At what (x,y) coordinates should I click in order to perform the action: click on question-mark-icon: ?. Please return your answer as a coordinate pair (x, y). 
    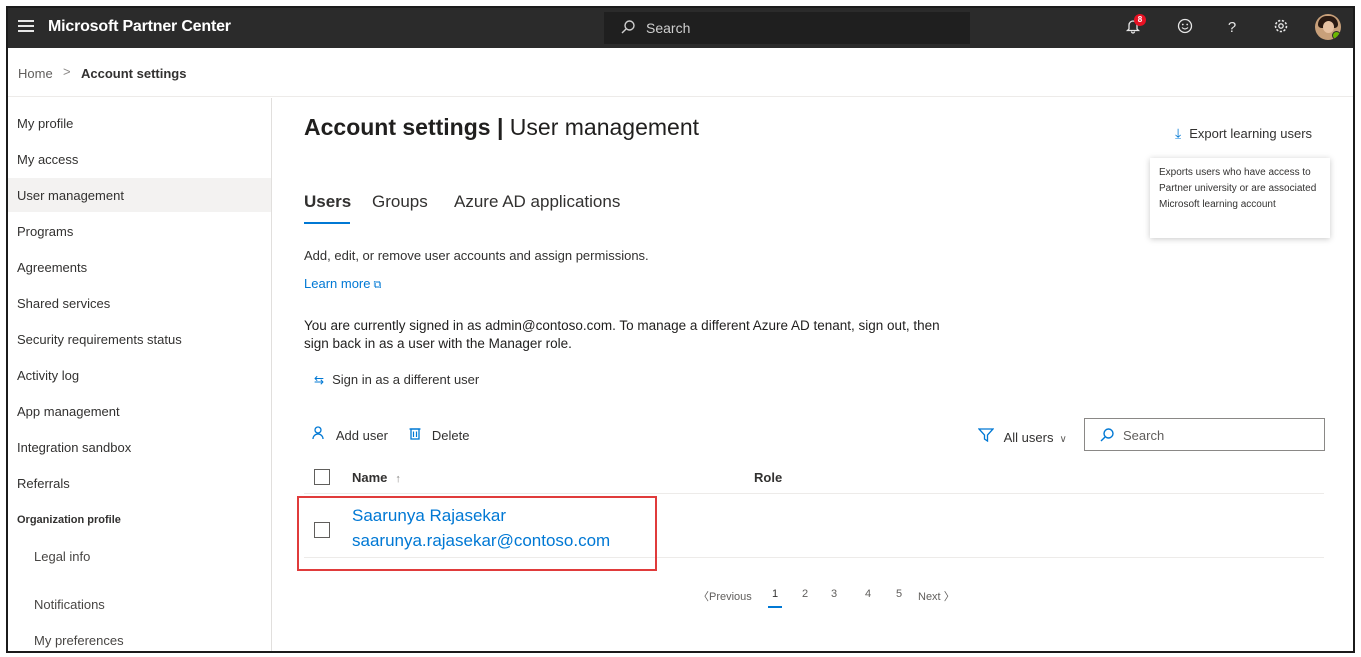
    Looking at the image, I should click on (1232, 27).